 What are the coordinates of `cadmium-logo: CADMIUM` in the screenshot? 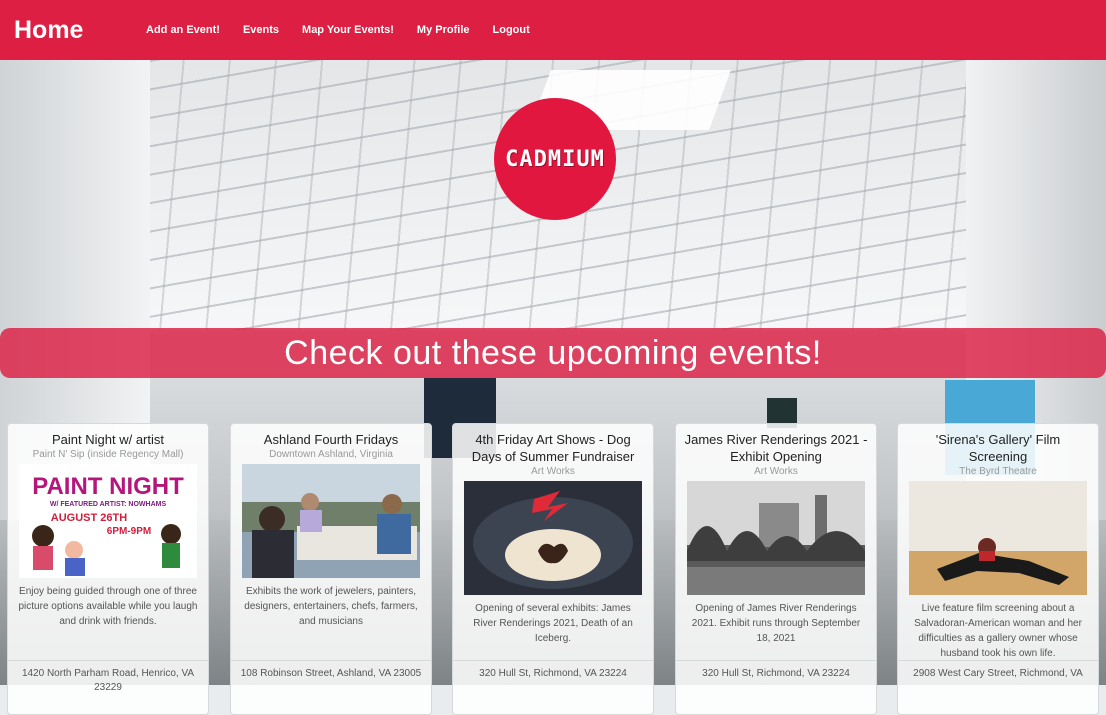 It's located at (555, 159).